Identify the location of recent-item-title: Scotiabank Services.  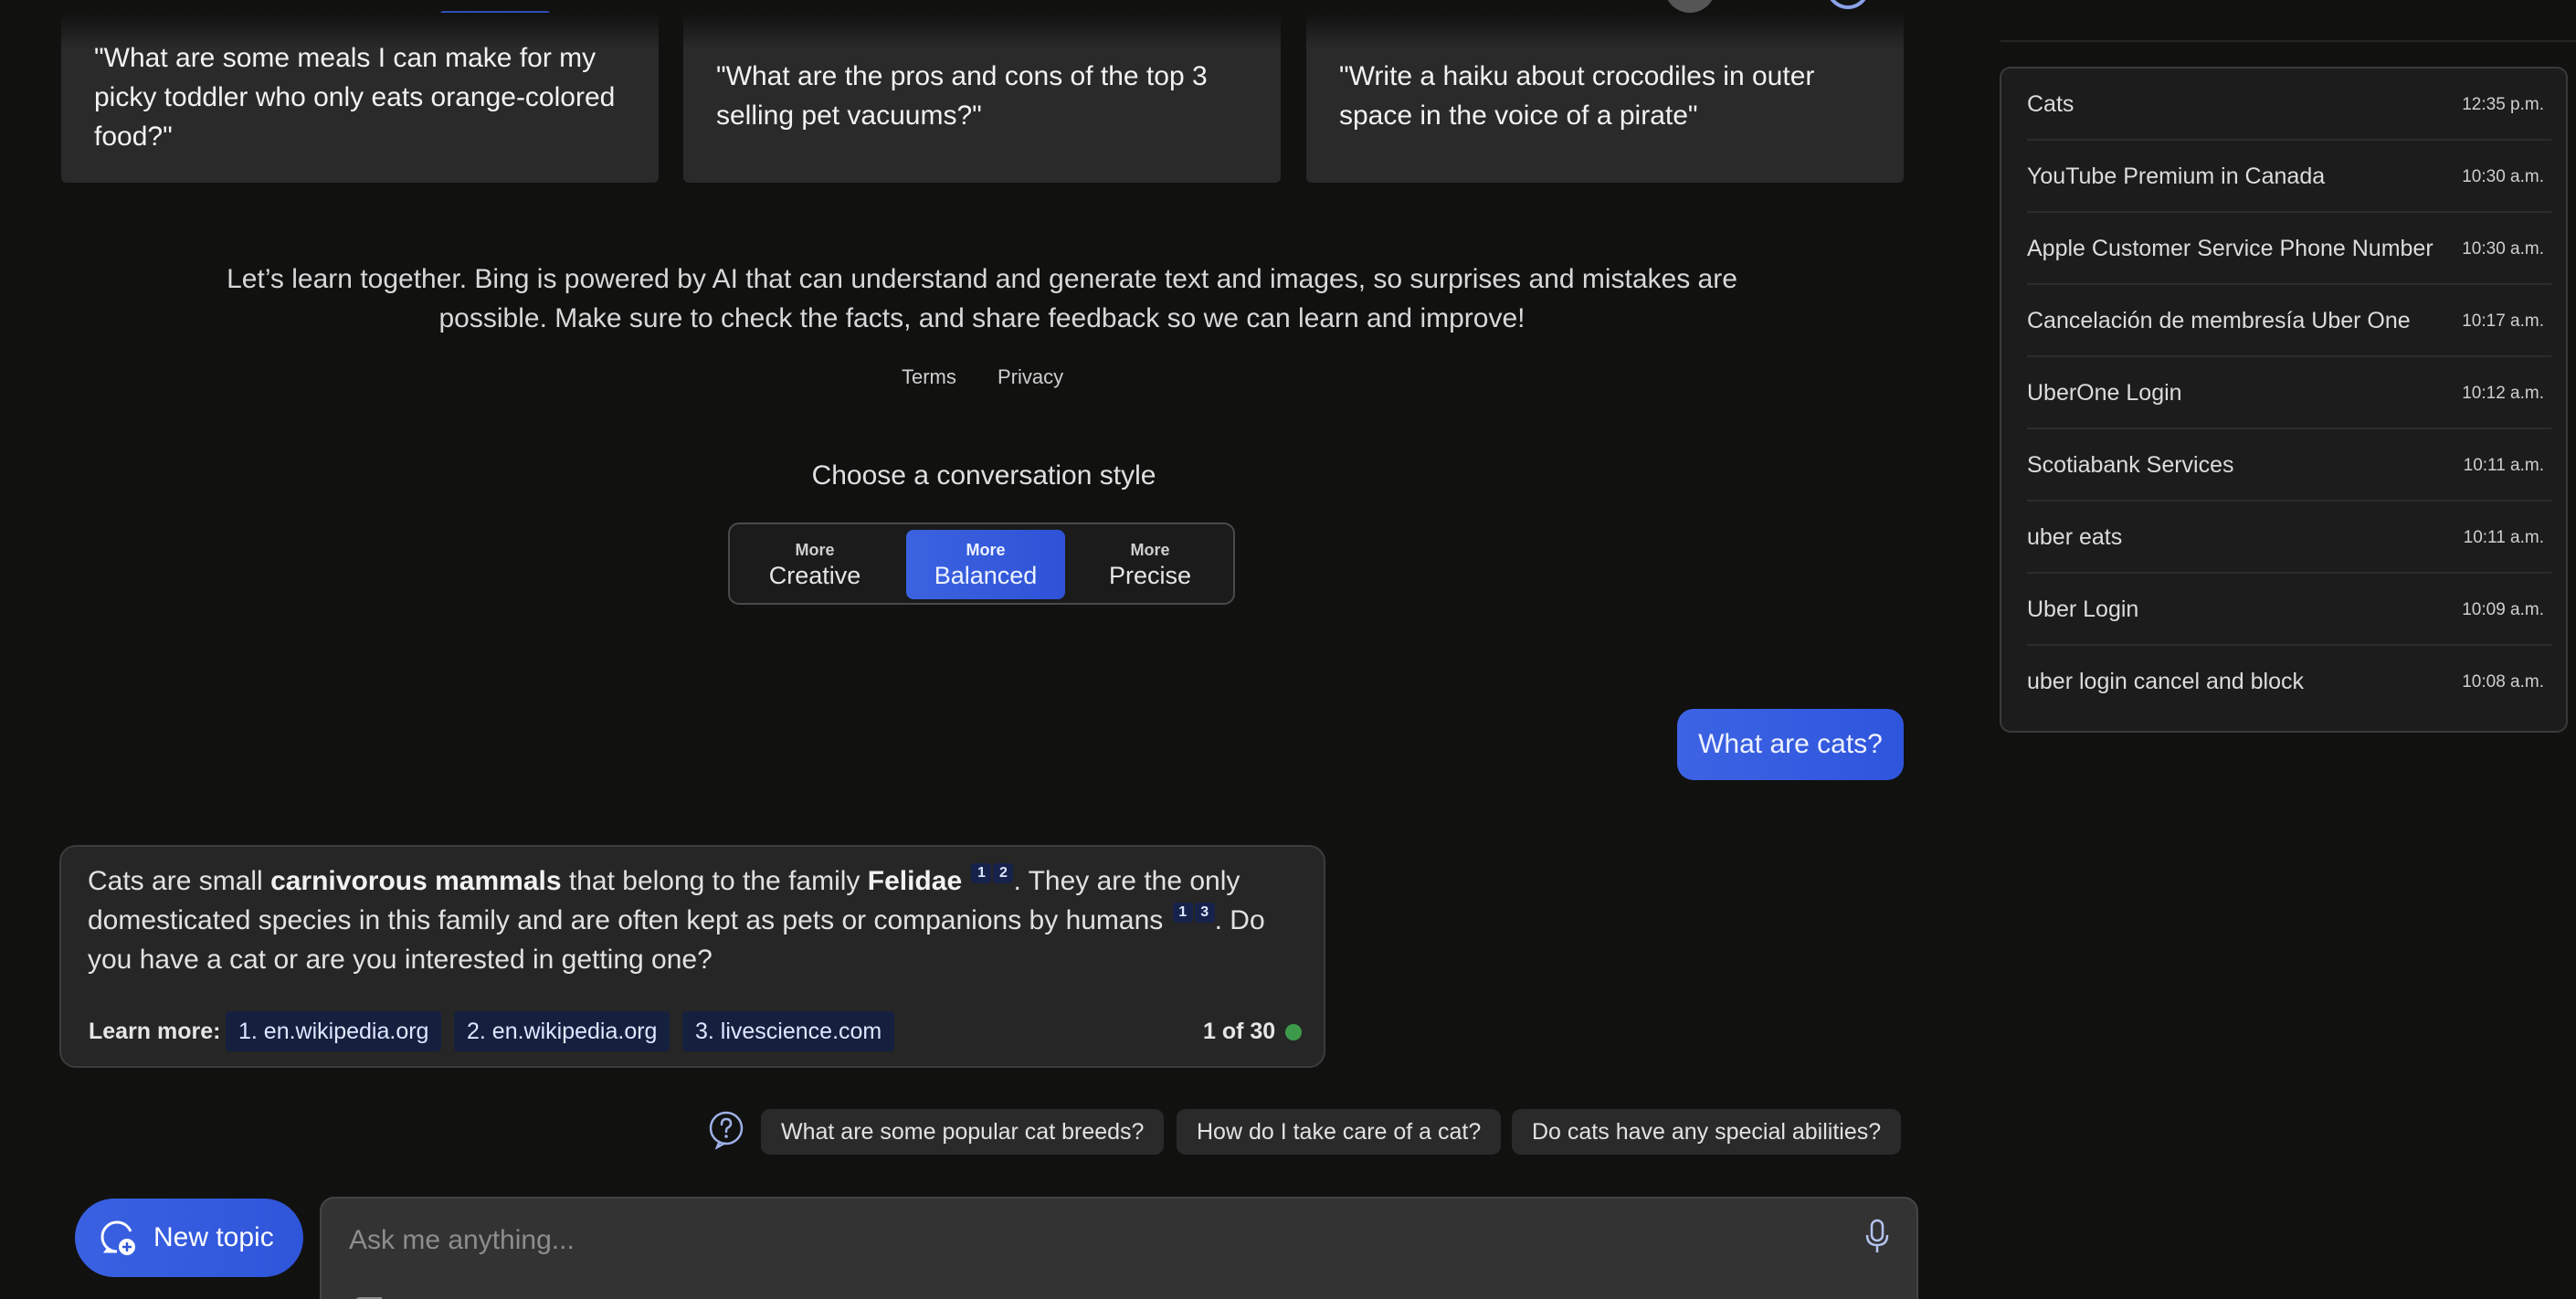
(2131, 465).